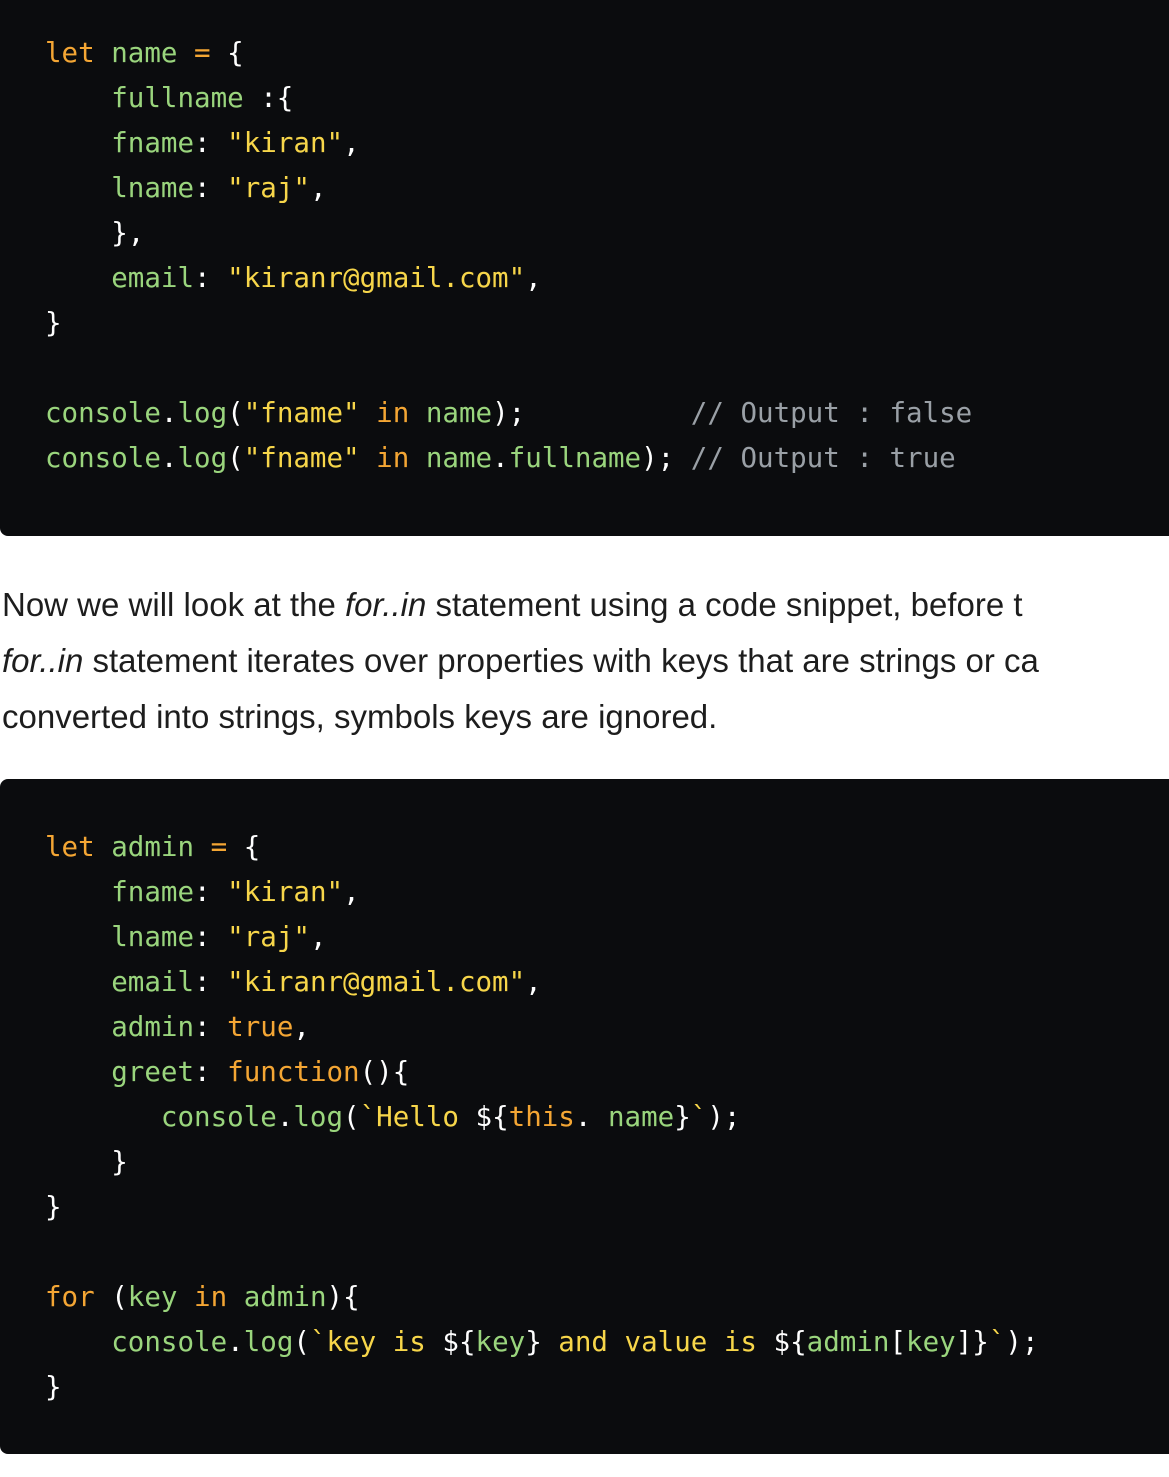 This screenshot has width=1169, height=1477. What do you see at coordinates (285, 143) in the screenshot?
I see `code-token: "kiran"` at bounding box center [285, 143].